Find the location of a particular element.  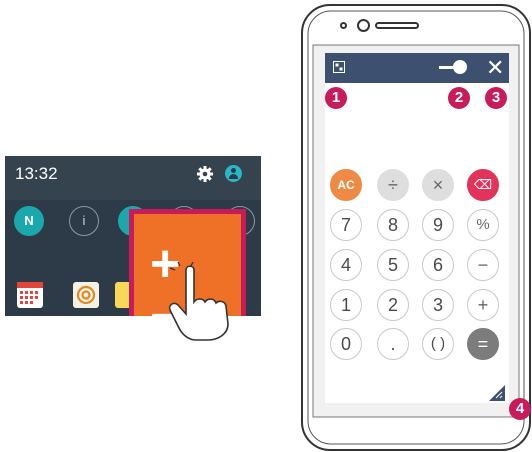

front-camera-icon is located at coordinates (363, 25).